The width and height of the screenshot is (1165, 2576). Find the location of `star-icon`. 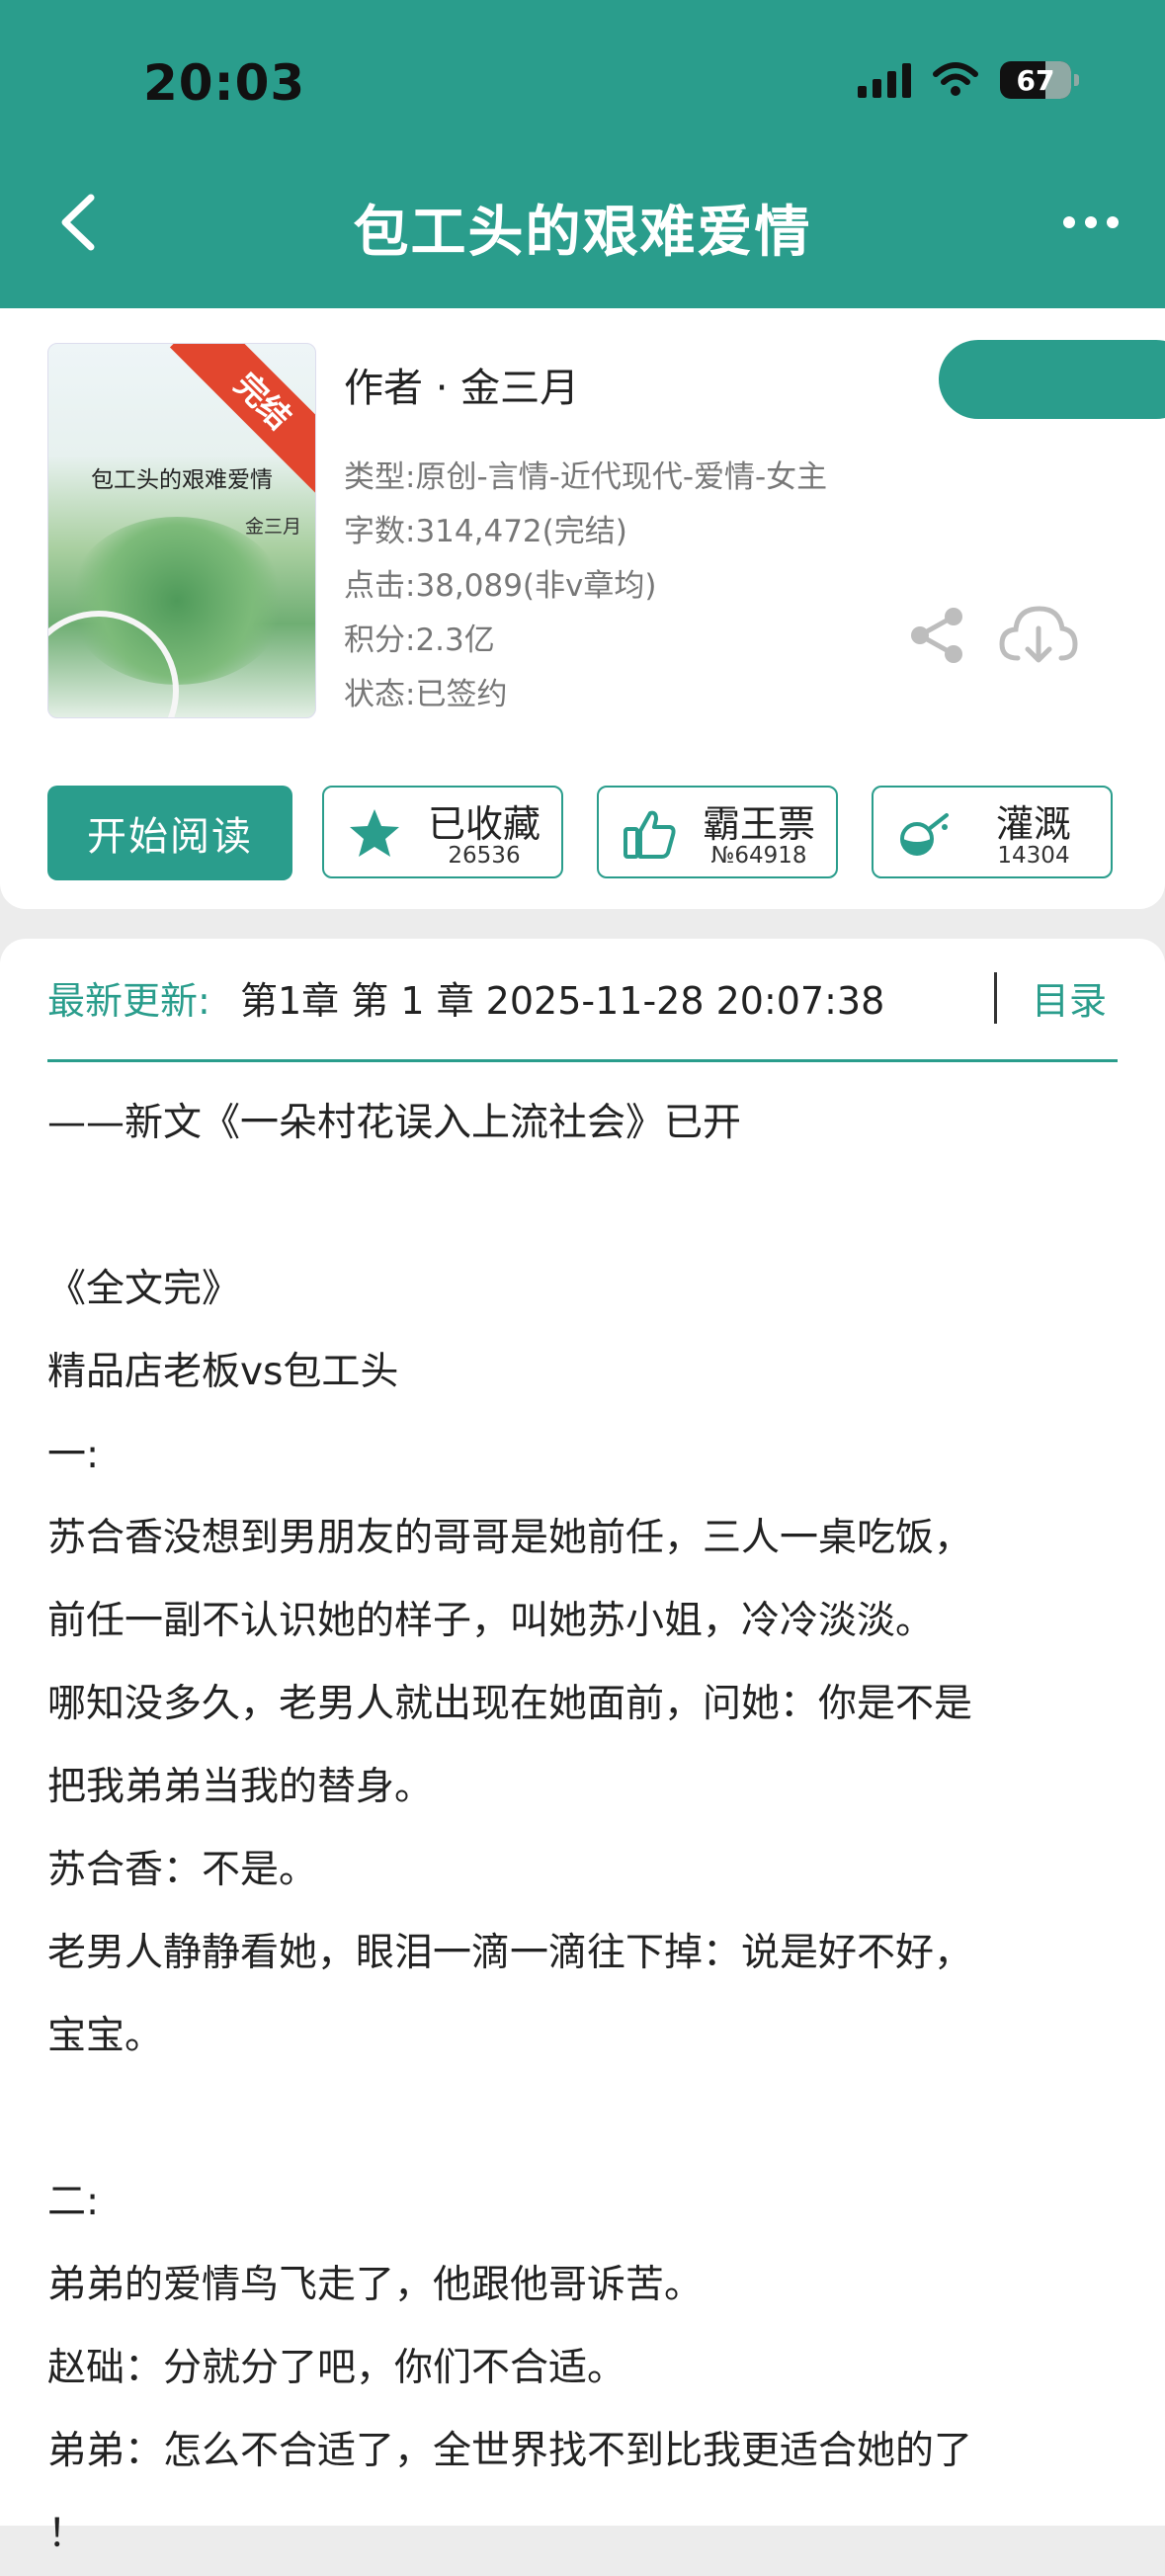

star-icon is located at coordinates (374, 833).